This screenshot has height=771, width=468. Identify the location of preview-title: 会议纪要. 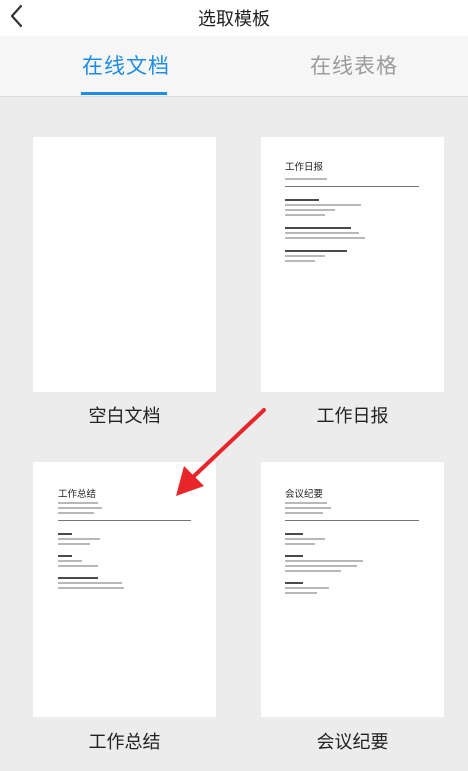
(304, 494).